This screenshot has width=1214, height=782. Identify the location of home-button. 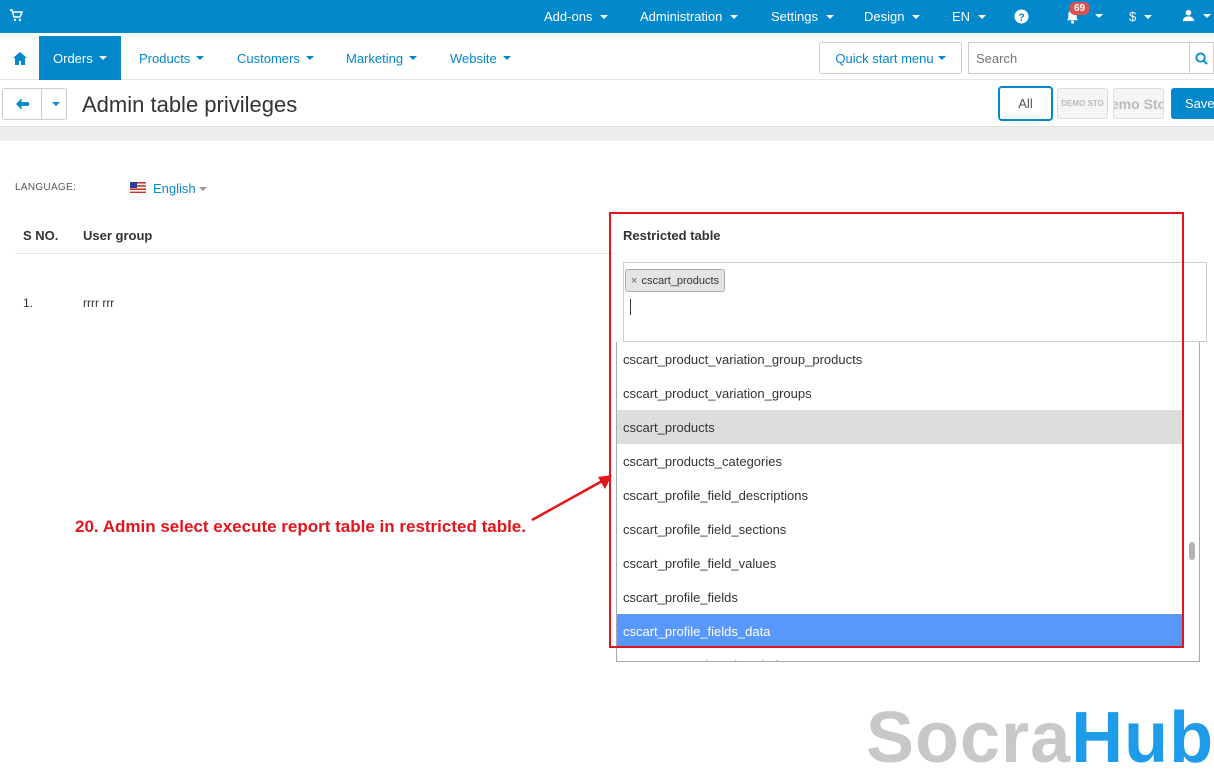
(19, 58).